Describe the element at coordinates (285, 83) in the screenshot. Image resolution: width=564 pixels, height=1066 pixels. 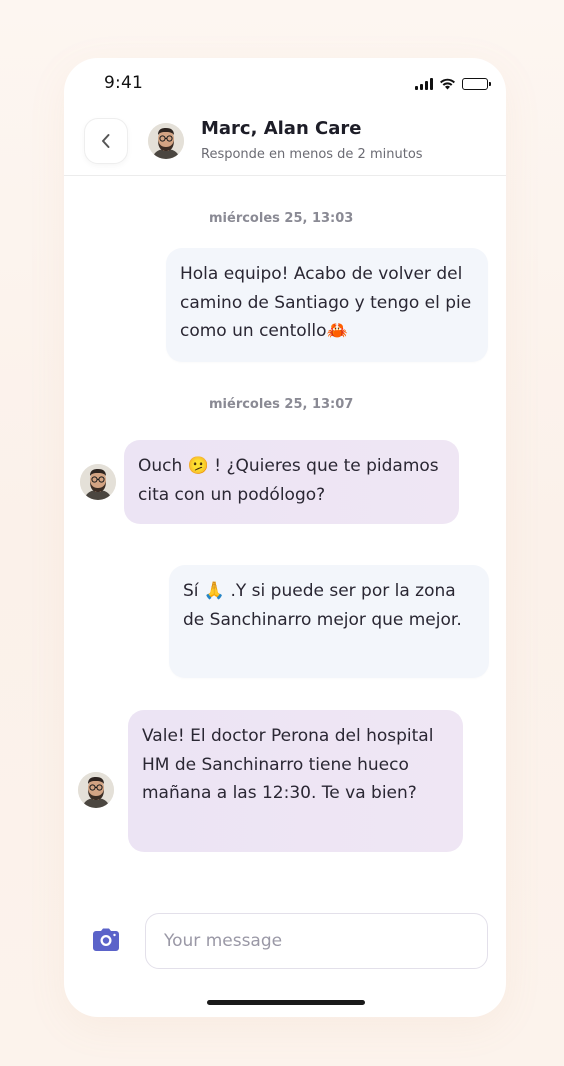
I see `status-bar: 9:41` at that location.